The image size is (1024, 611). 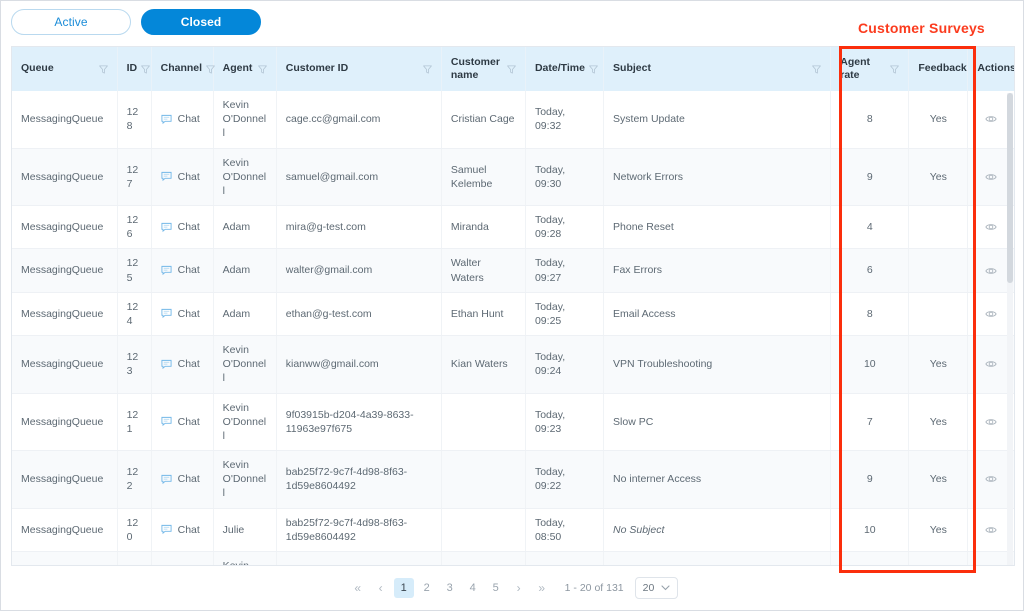 What do you see at coordinates (381, 588) in the screenshot?
I see `pagination-prev-button: ‹` at bounding box center [381, 588].